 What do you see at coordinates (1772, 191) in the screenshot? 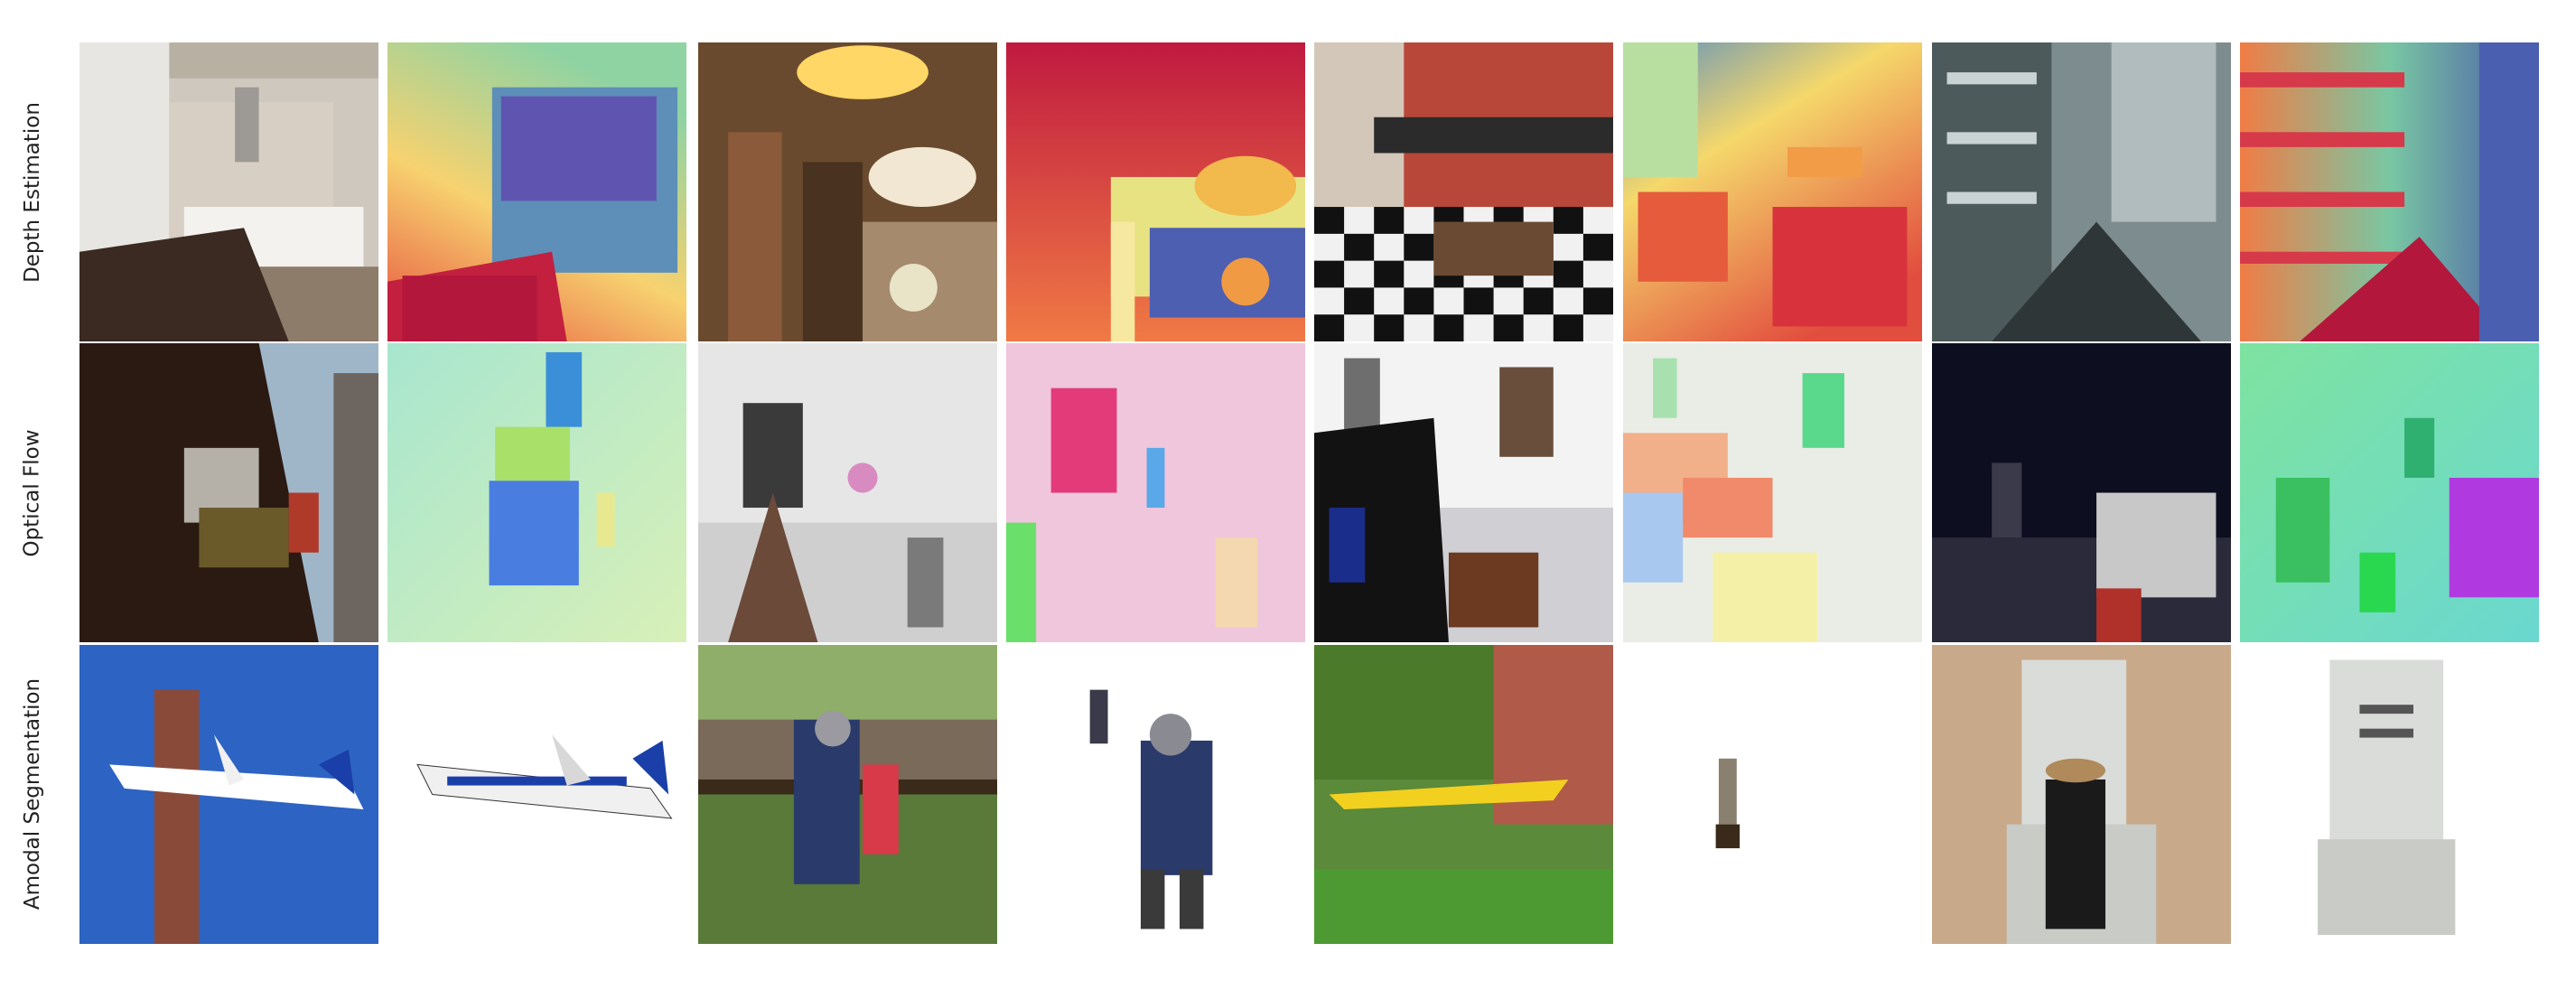
I see `depth-map-restaurant` at bounding box center [1772, 191].